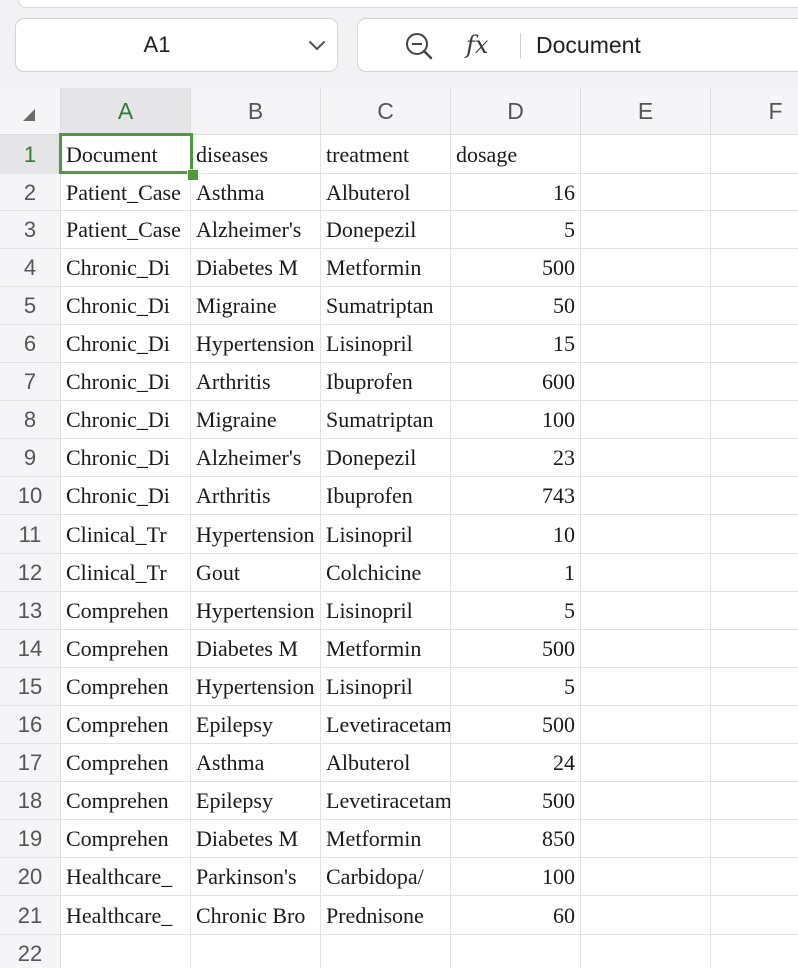 The width and height of the screenshot is (798, 968). What do you see at coordinates (30, 458) in the screenshot?
I see `row-header-9: 9` at bounding box center [30, 458].